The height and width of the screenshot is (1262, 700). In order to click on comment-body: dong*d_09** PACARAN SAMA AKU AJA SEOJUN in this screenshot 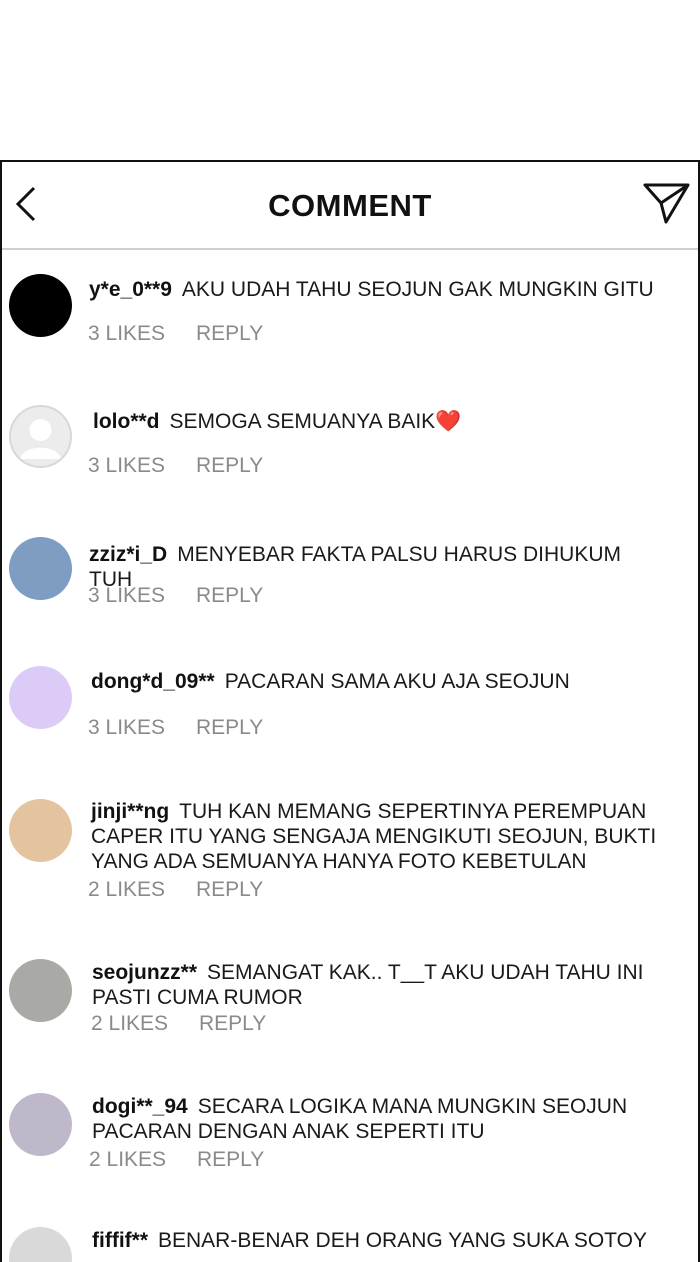, I will do `click(379, 681)`.